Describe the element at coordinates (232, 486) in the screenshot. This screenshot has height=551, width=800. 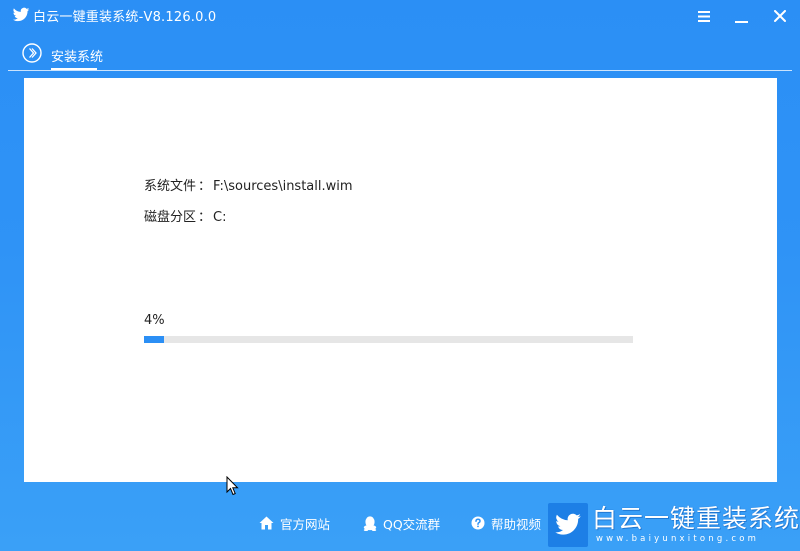
I see `mouse-cursor-icon` at that location.